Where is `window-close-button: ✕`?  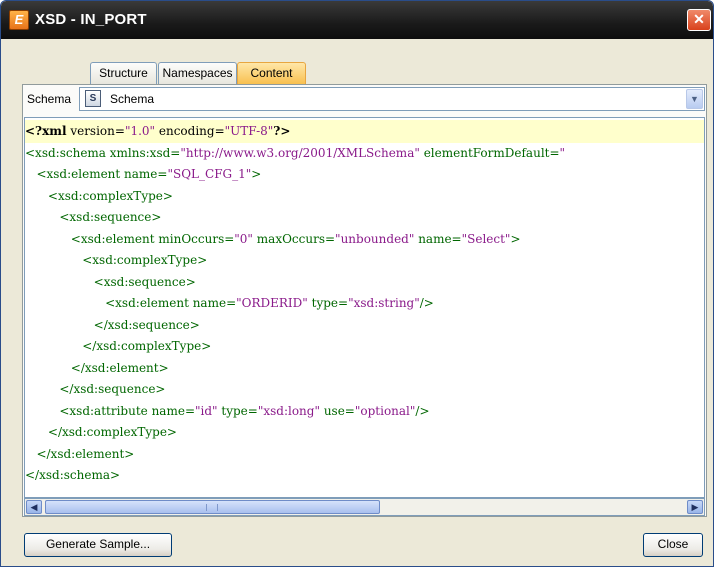 window-close-button: ✕ is located at coordinates (699, 20).